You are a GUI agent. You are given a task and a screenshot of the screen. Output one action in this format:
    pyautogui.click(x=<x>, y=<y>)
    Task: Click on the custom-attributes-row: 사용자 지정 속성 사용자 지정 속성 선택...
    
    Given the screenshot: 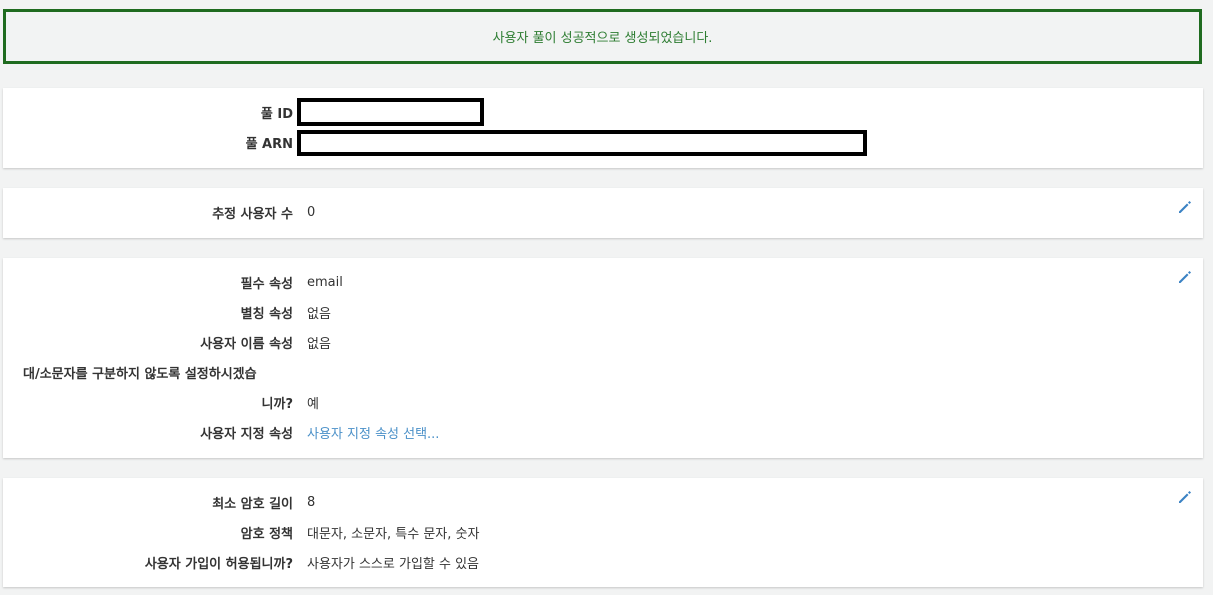 What is the action you would take?
    pyautogui.click(x=603, y=432)
    